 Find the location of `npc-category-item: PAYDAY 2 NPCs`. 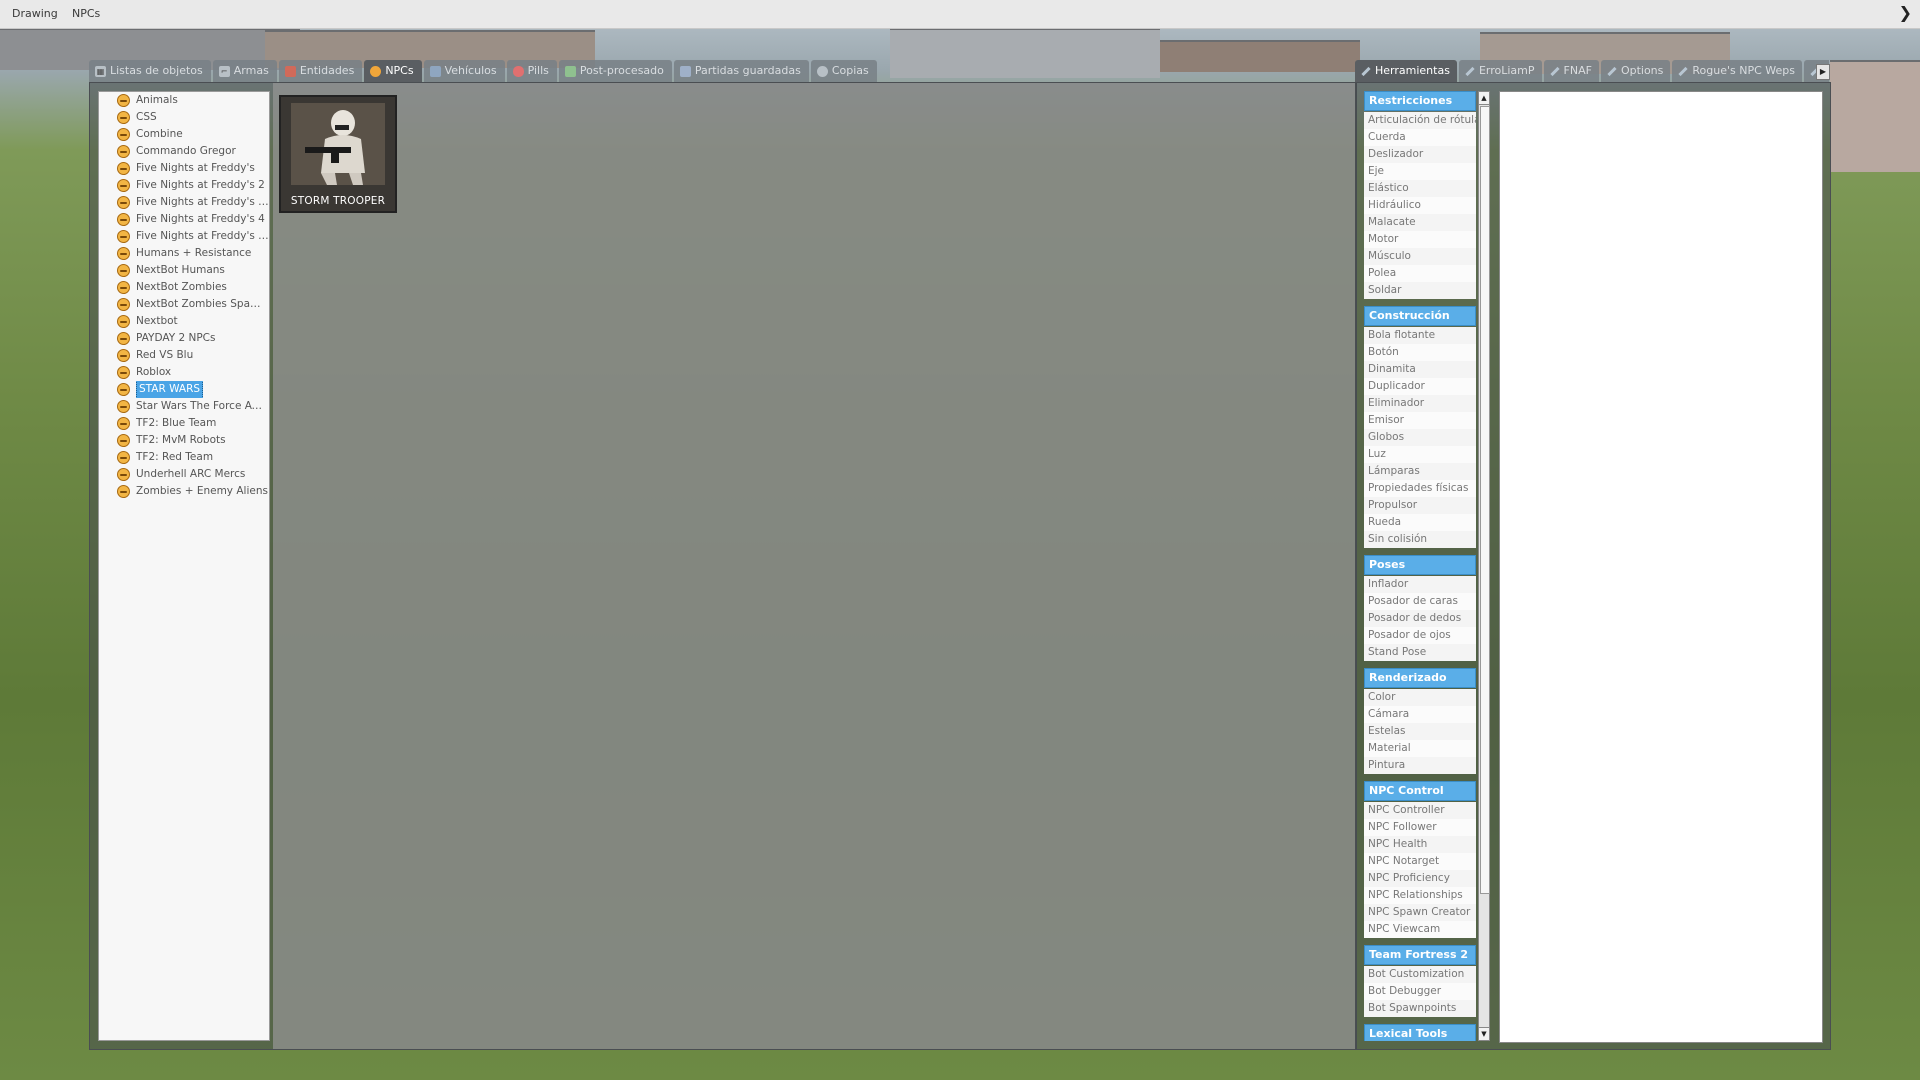

npc-category-item: PAYDAY 2 NPCs is located at coordinates (184, 338).